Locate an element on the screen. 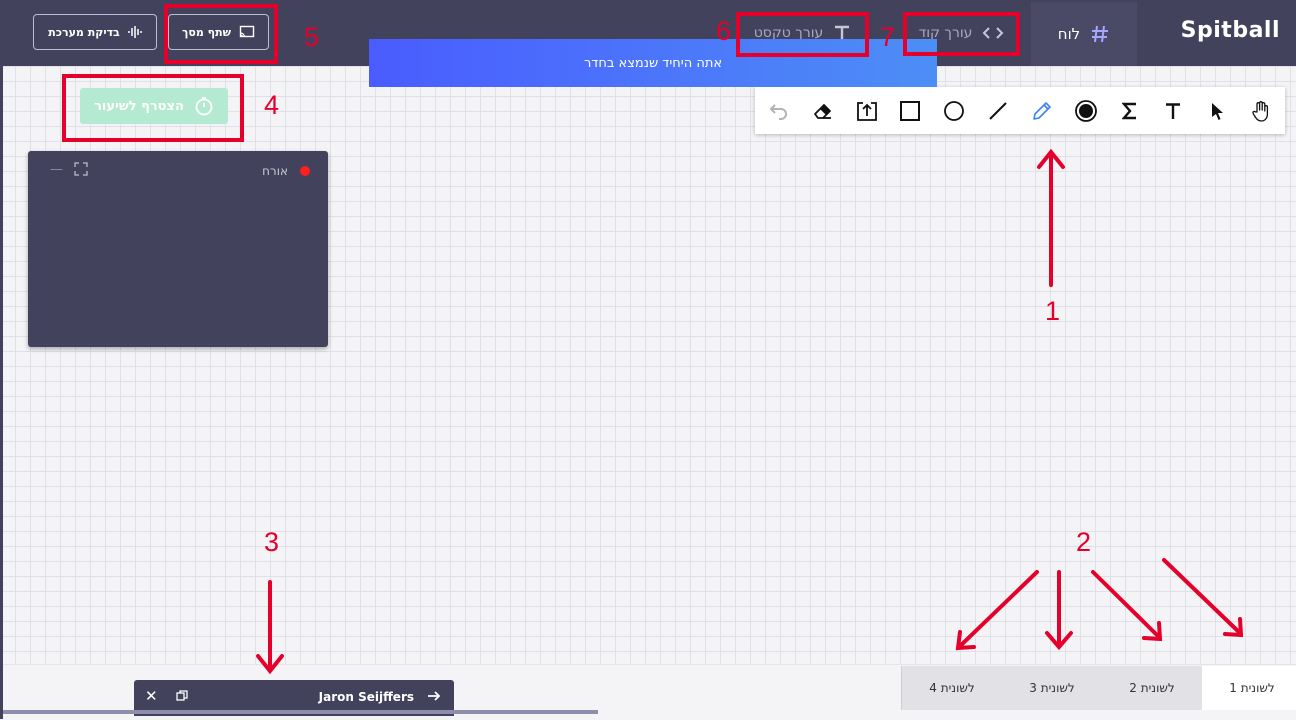  notification-text: אתה היחיד שנמצא בחדר is located at coordinates (653, 63).